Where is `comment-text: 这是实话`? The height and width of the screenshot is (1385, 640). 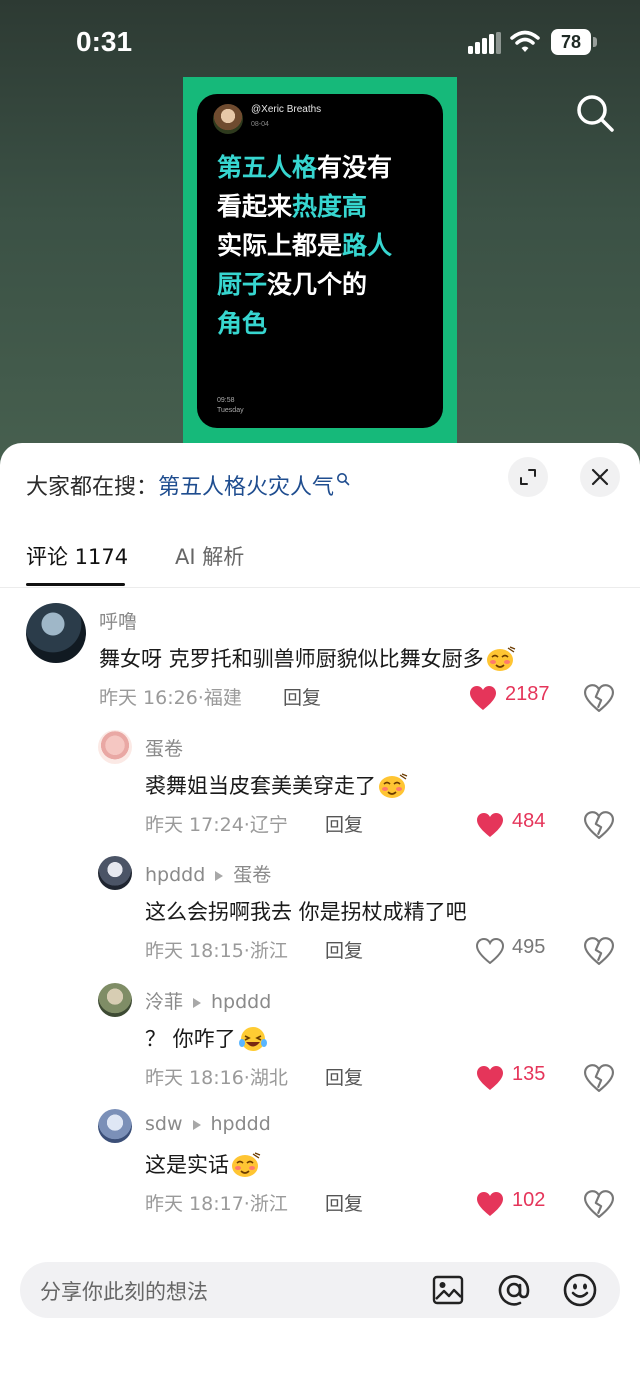 comment-text: 这是实话 is located at coordinates (203, 1164).